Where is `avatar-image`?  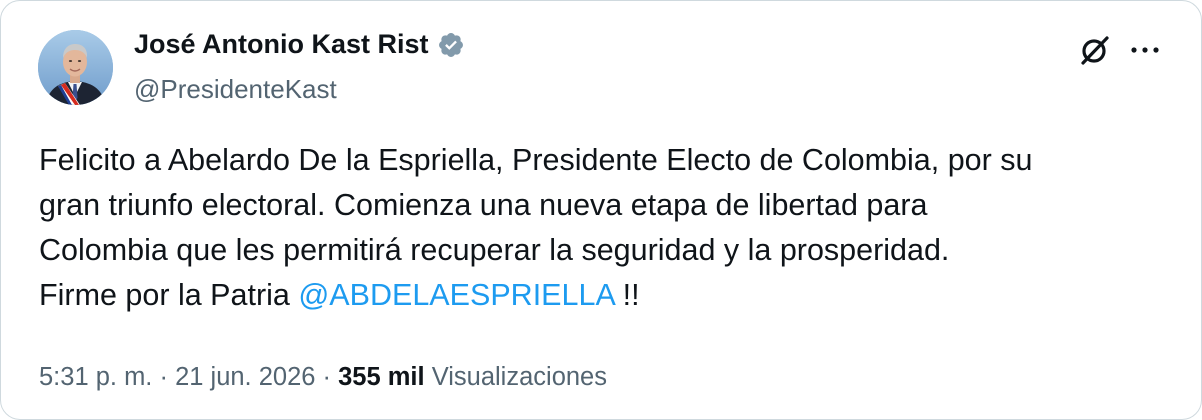
avatar-image is located at coordinates (75, 67).